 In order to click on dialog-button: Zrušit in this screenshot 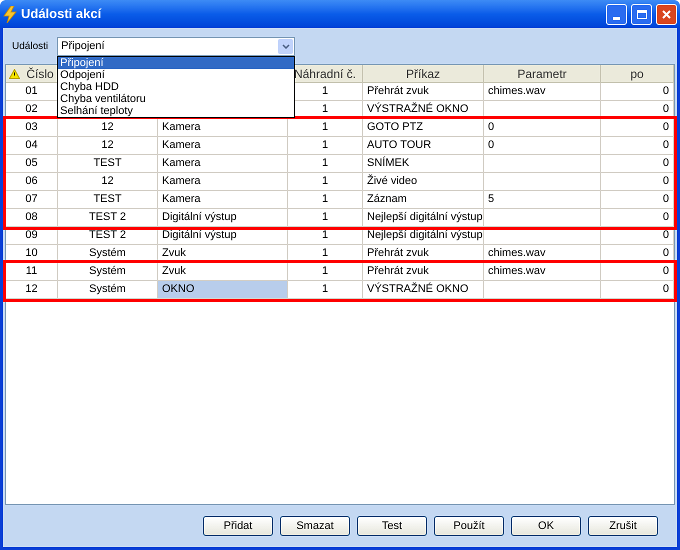, I will do `click(623, 526)`.